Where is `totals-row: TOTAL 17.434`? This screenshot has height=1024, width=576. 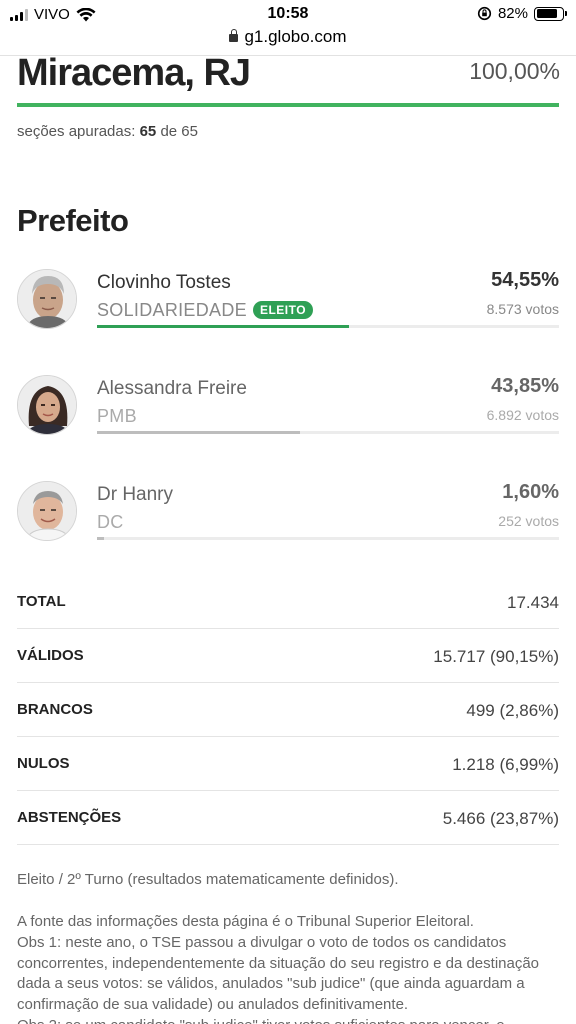 totals-row: TOTAL 17.434 is located at coordinates (288, 602).